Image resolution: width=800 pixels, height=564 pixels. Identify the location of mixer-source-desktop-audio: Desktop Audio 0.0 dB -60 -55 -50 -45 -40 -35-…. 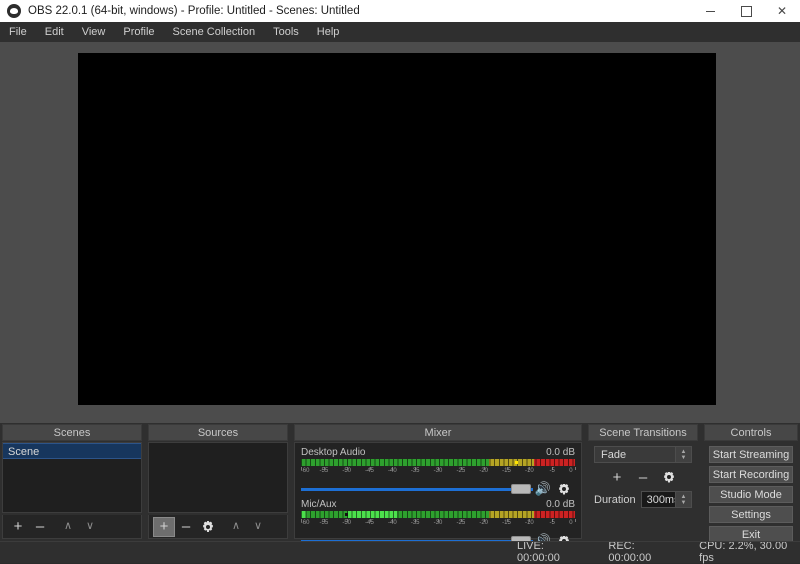
(438, 472).